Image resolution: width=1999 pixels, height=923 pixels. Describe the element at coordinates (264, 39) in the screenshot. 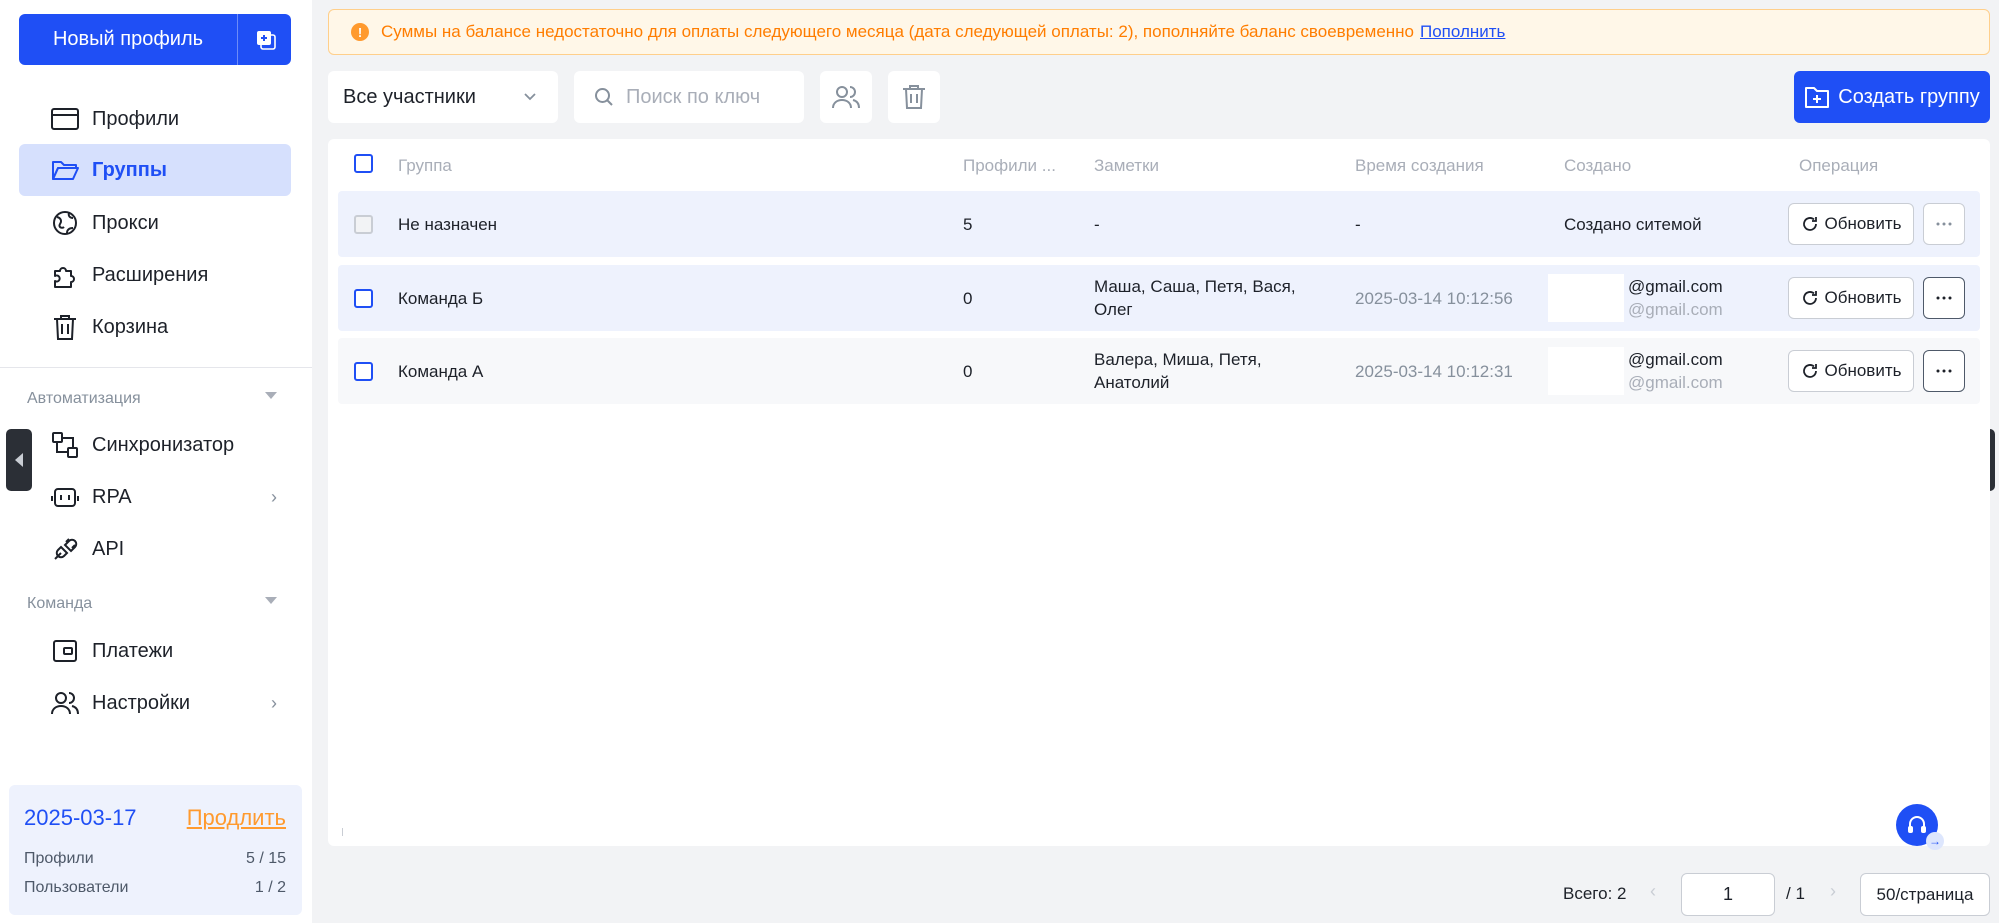

I see `new-profile-batch-icon` at that location.